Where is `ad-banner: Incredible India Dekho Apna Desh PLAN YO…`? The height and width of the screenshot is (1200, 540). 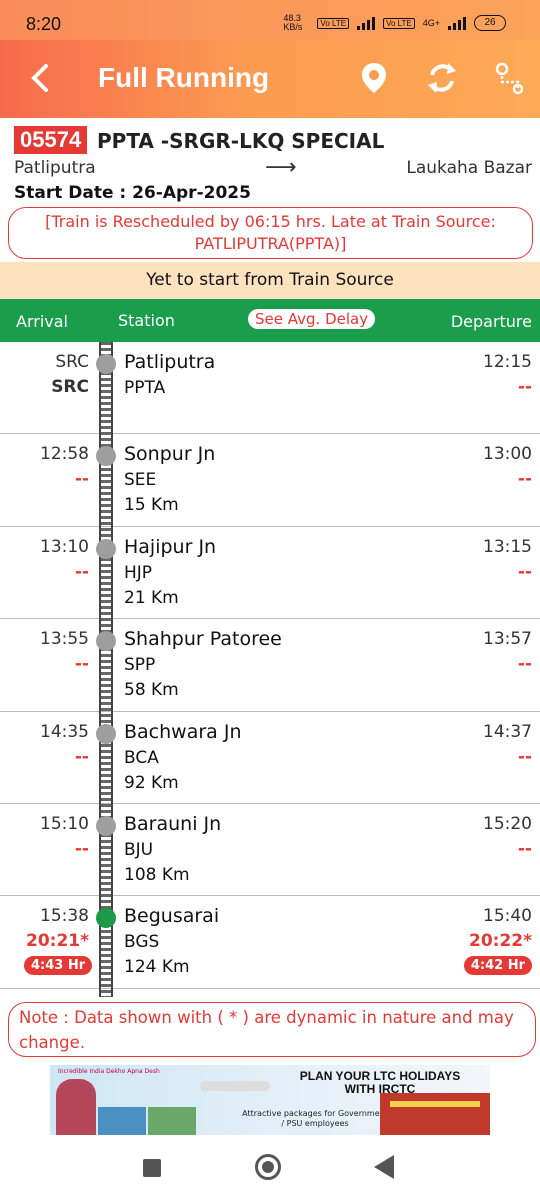 ad-banner: Incredible India Dekho Apna Desh PLAN YO… is located at coordinates (270, 1100).